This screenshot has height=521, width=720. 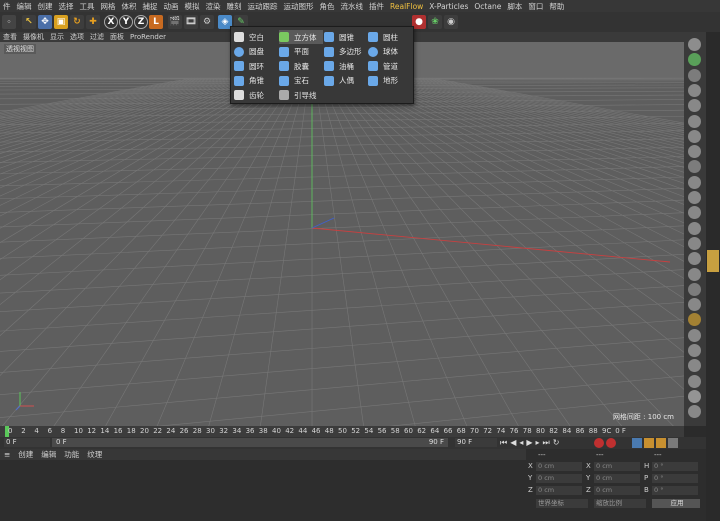 I want to click on playback-buttons: ⏮◀◂▶▸⏭↻, so click(x=531, y=443).